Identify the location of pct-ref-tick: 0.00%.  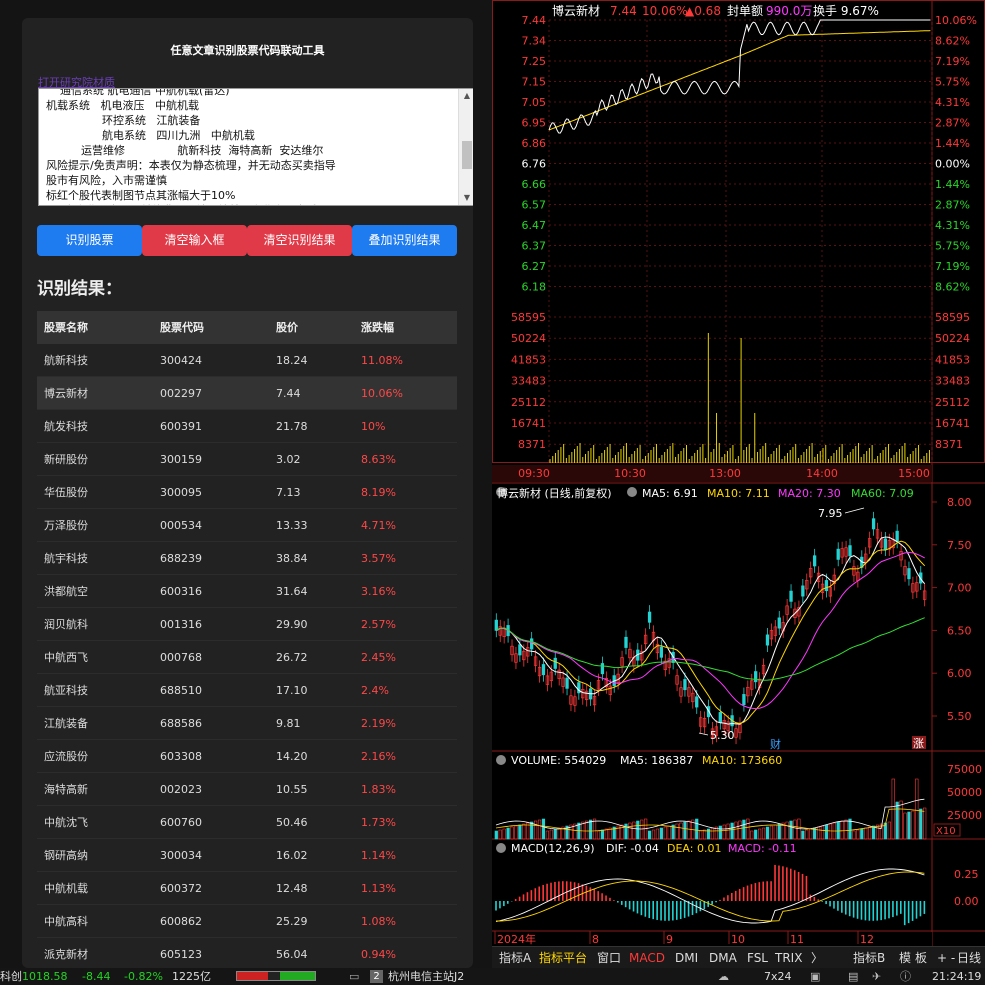
(952, 164).